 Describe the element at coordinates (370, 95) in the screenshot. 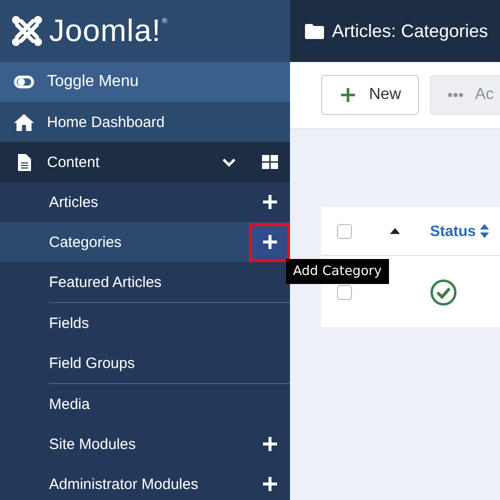

I see `new-button: New` at that location.